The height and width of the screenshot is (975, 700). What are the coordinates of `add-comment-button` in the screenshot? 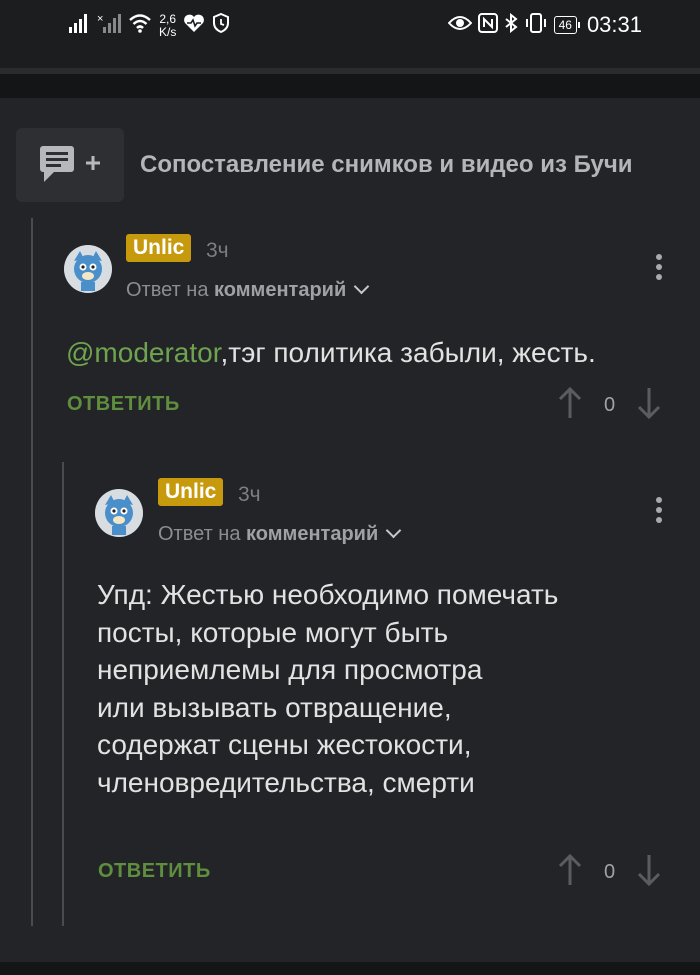 It's located at (70, 165).